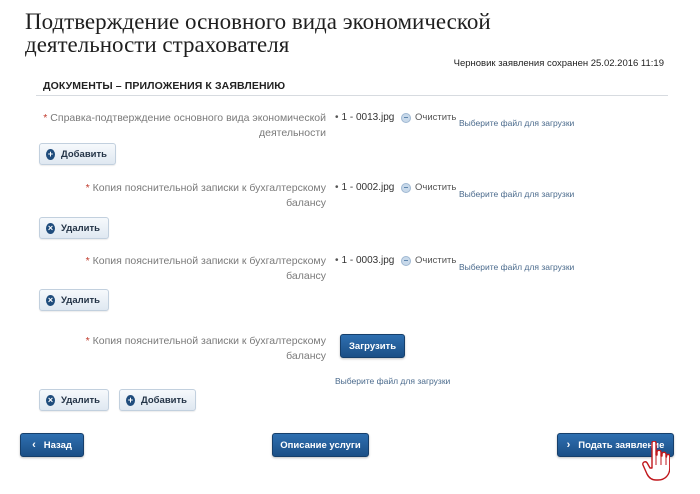 The width and height of the screenshot is (700, 494). I want to click on file-name: 1 - 0003.jpg, so click(368, 260).